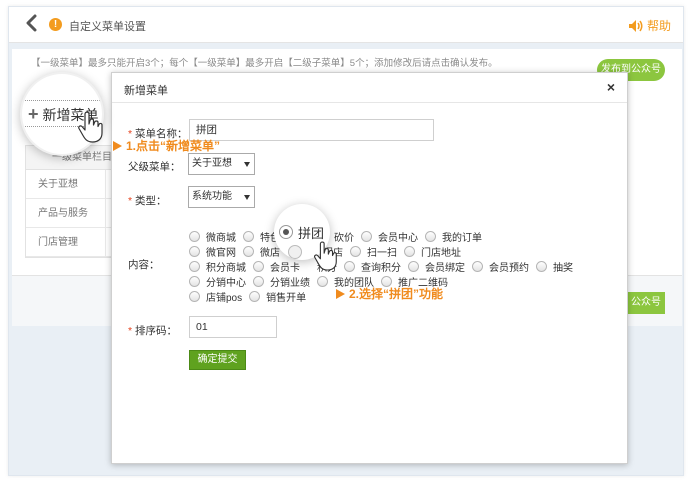 The height and width of the screenshot is (484, 692). Describe the element at coordinates (233, 327) in the screenshot. I see `sort-code-input: 01` at that location.